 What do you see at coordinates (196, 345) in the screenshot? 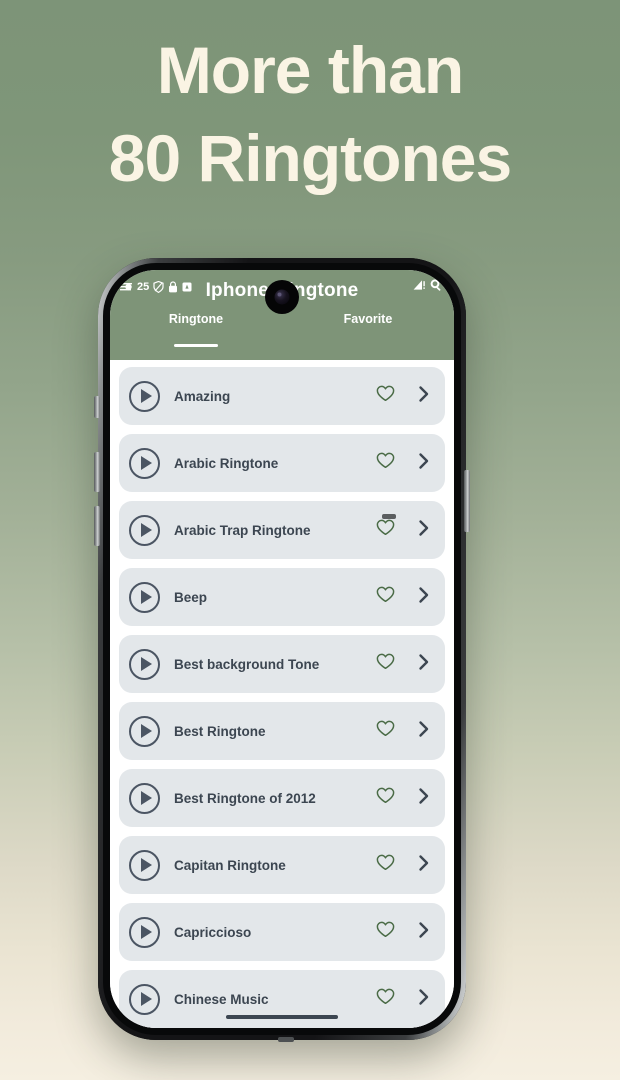
I see `tab-active-indicator` at bounding box center [196, 345].